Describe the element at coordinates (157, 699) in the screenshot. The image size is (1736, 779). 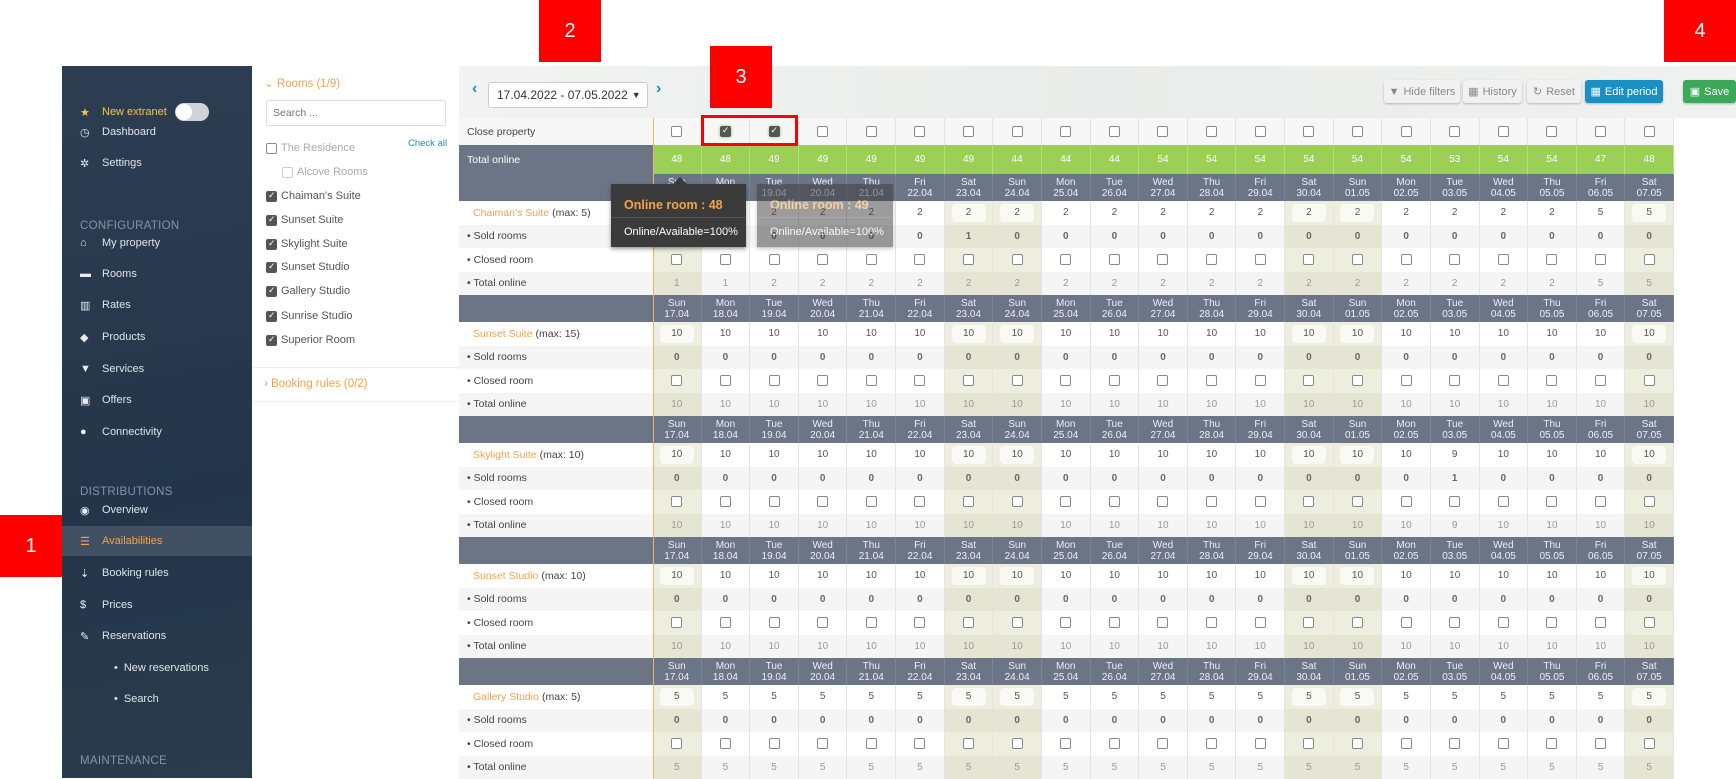
I see `sidebar-item-search: •Search` at that location.